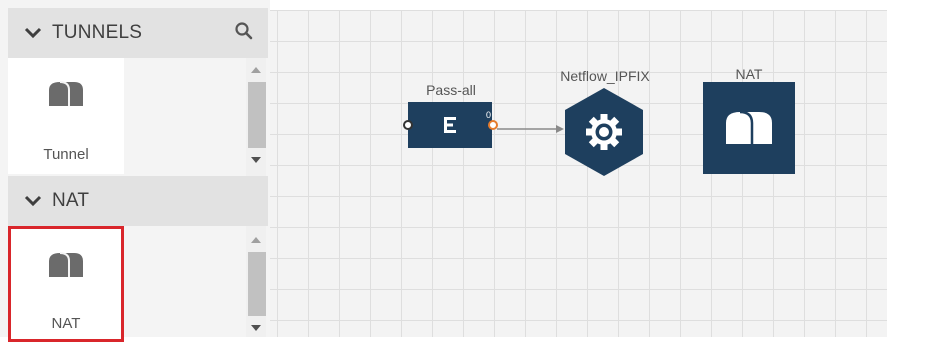  I want to click on netflow-ipfix-node, so click(604, 132).